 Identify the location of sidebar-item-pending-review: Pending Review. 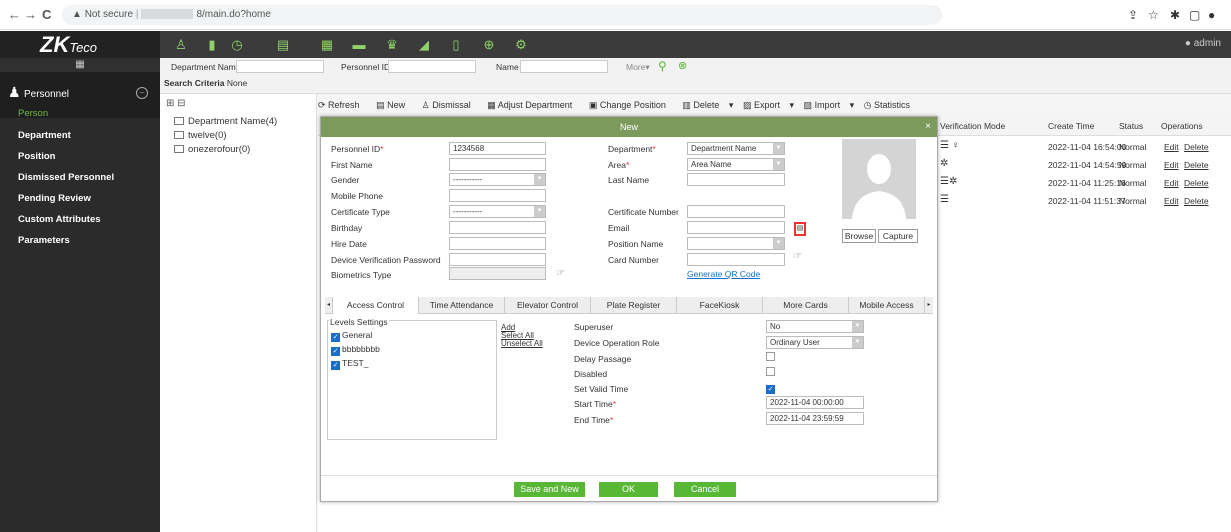
(54, 198).